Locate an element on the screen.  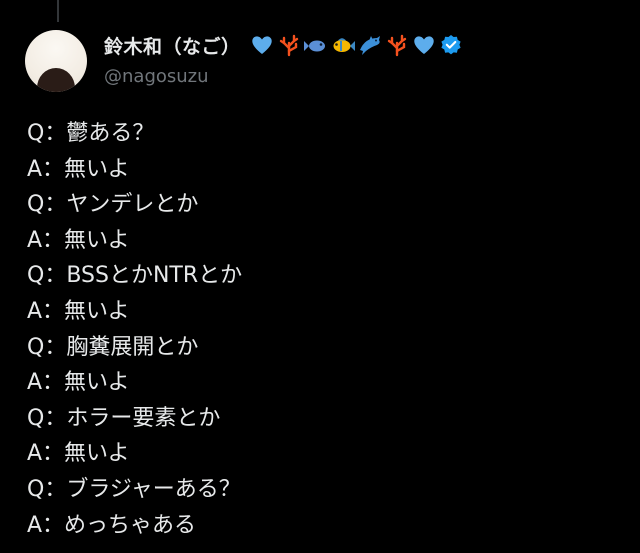
tweet-line: Q：ヤンデレとか is located at coordinates (113, 205).